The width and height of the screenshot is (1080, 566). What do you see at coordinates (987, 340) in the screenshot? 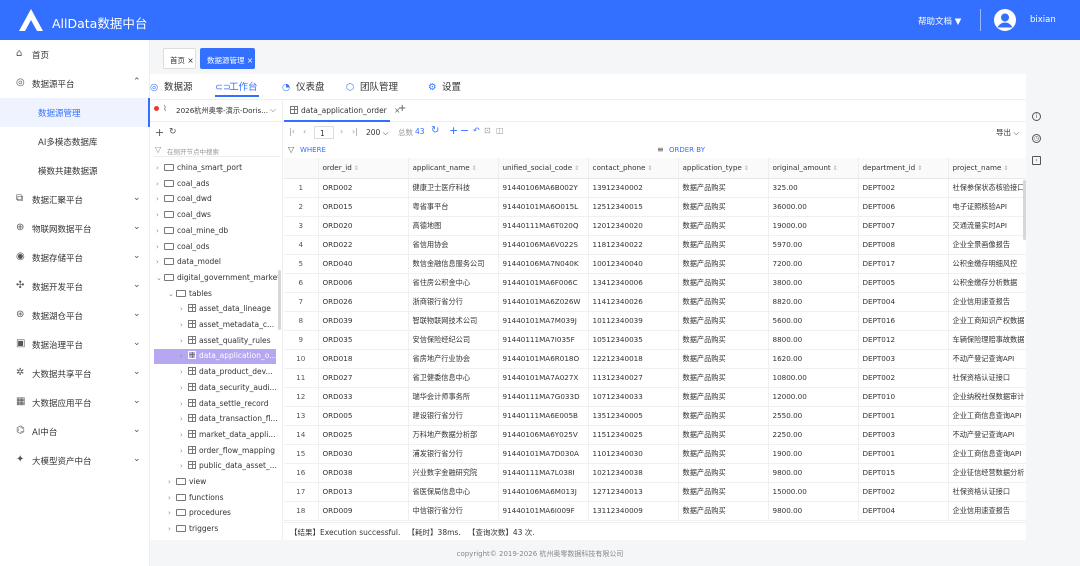
I see `table-cell: 车辆保险理赔事故数据` at bounding box center [987, 340].